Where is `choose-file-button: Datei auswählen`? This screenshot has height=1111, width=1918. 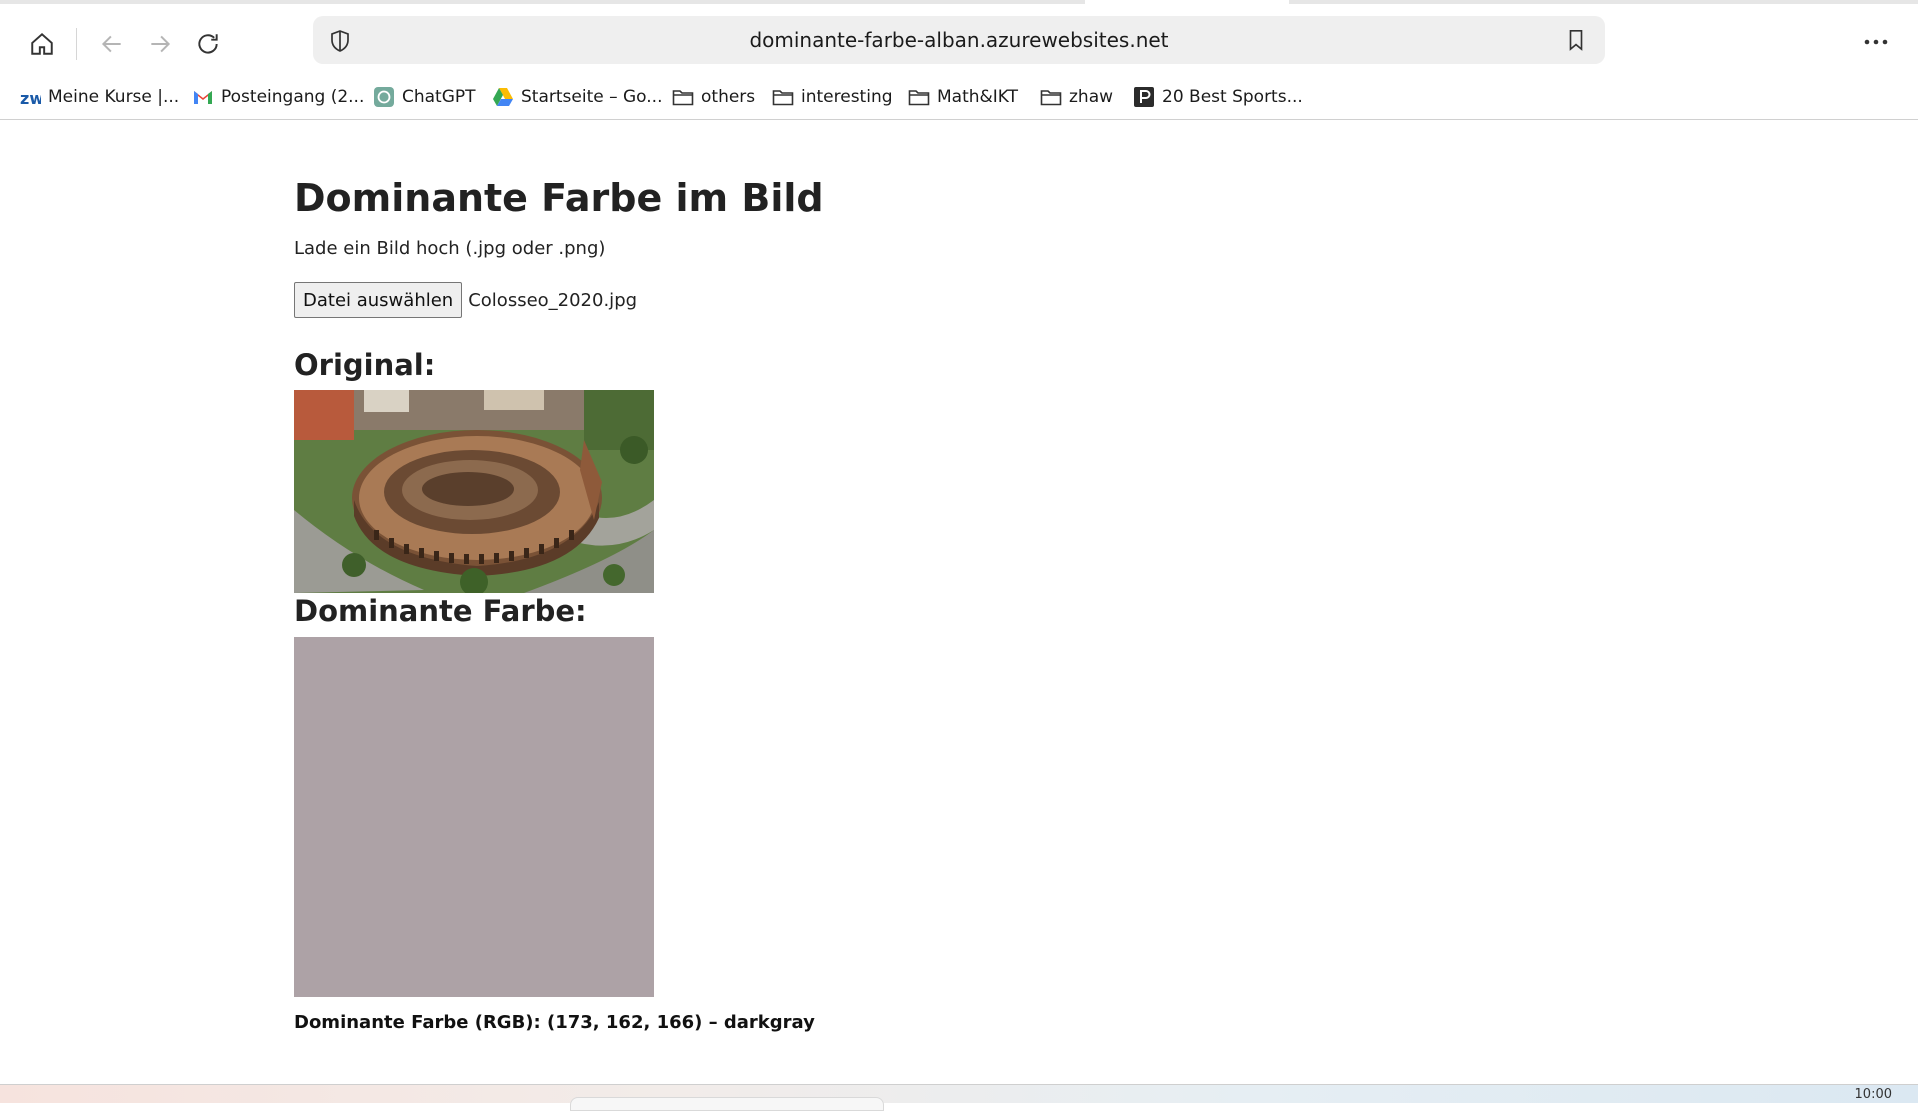
choose-file-button: Datei auswählen is located at coordinates (378, 300).